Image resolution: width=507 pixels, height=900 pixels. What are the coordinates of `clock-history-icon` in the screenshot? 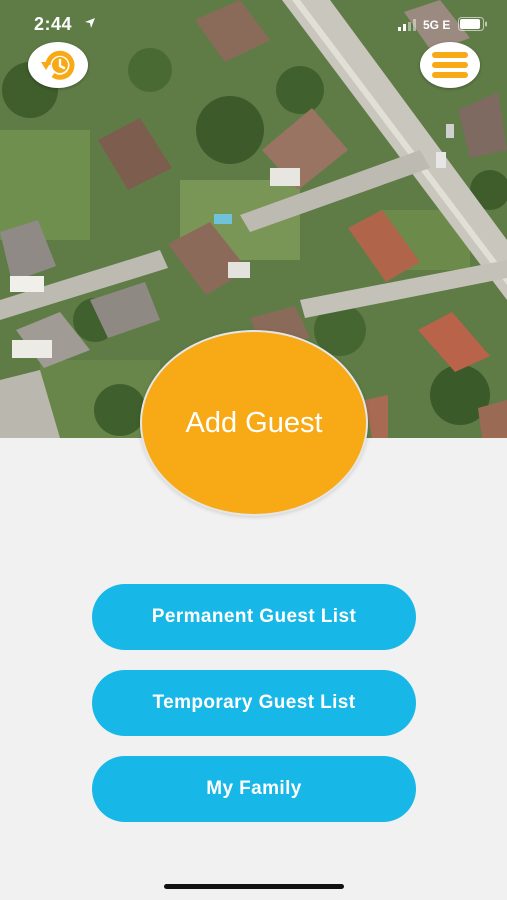 It's located at (58, 65).